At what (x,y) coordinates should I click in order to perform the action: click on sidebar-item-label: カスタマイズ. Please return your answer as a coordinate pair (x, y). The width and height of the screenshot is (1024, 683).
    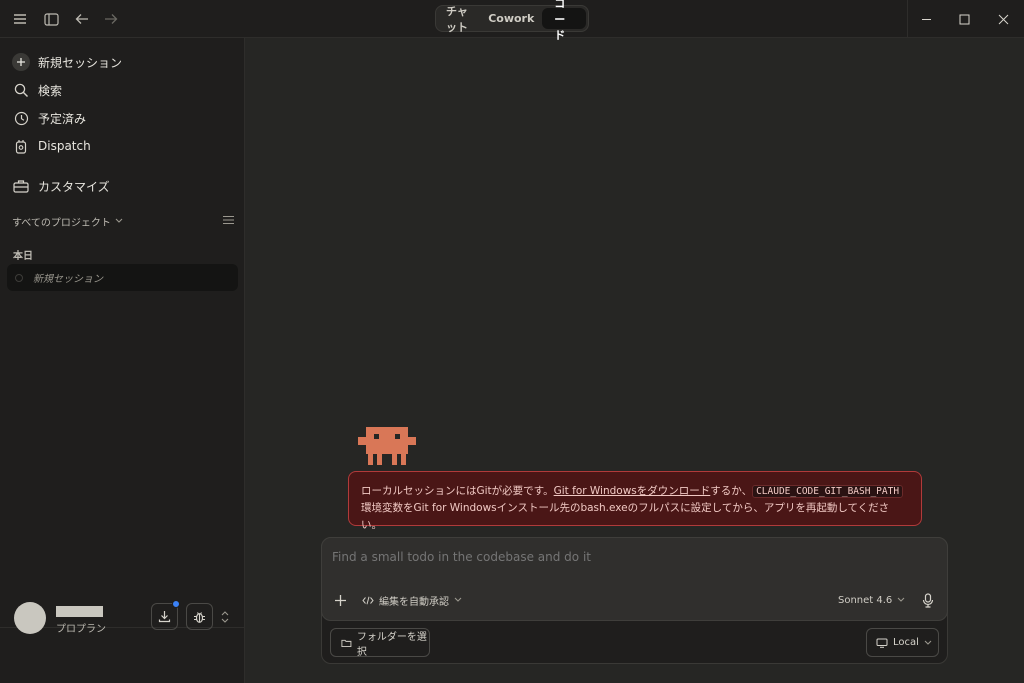
    Looking at the image, I should click on (74, 186).